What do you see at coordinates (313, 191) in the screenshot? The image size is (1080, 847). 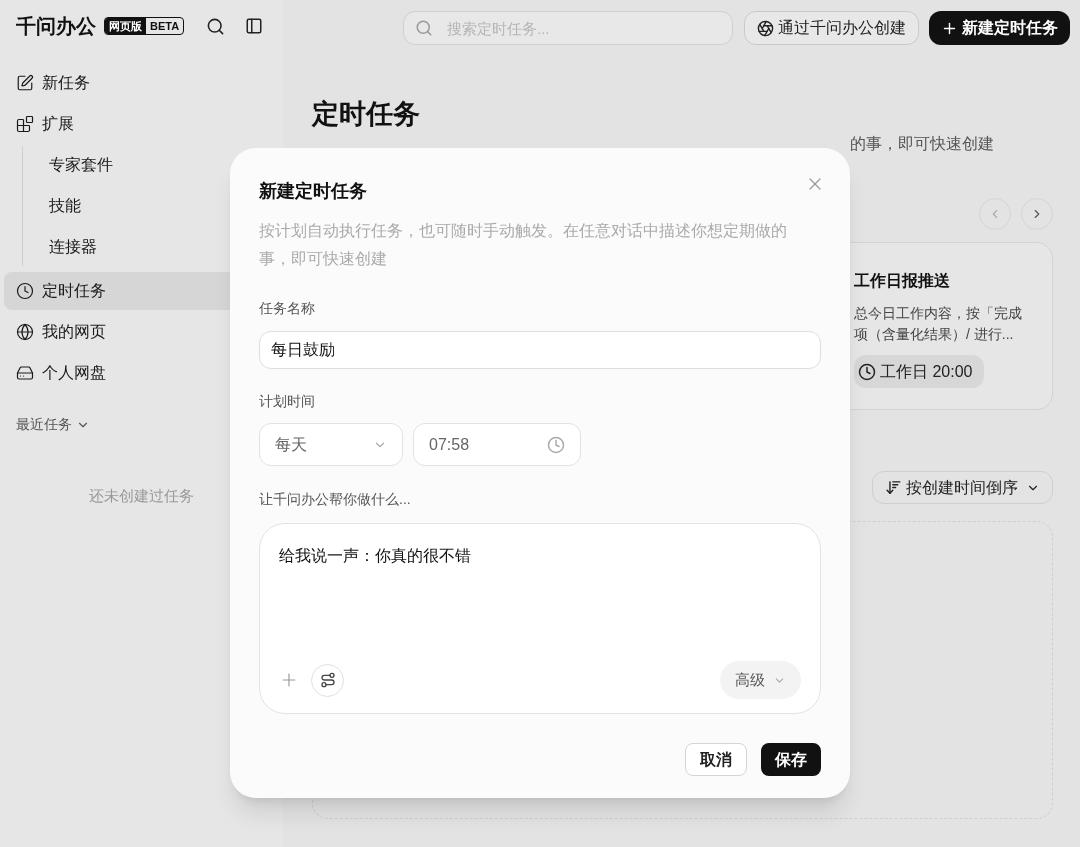 I see `dialog-title: 新建定时任务` at bounding box center [313, 191].